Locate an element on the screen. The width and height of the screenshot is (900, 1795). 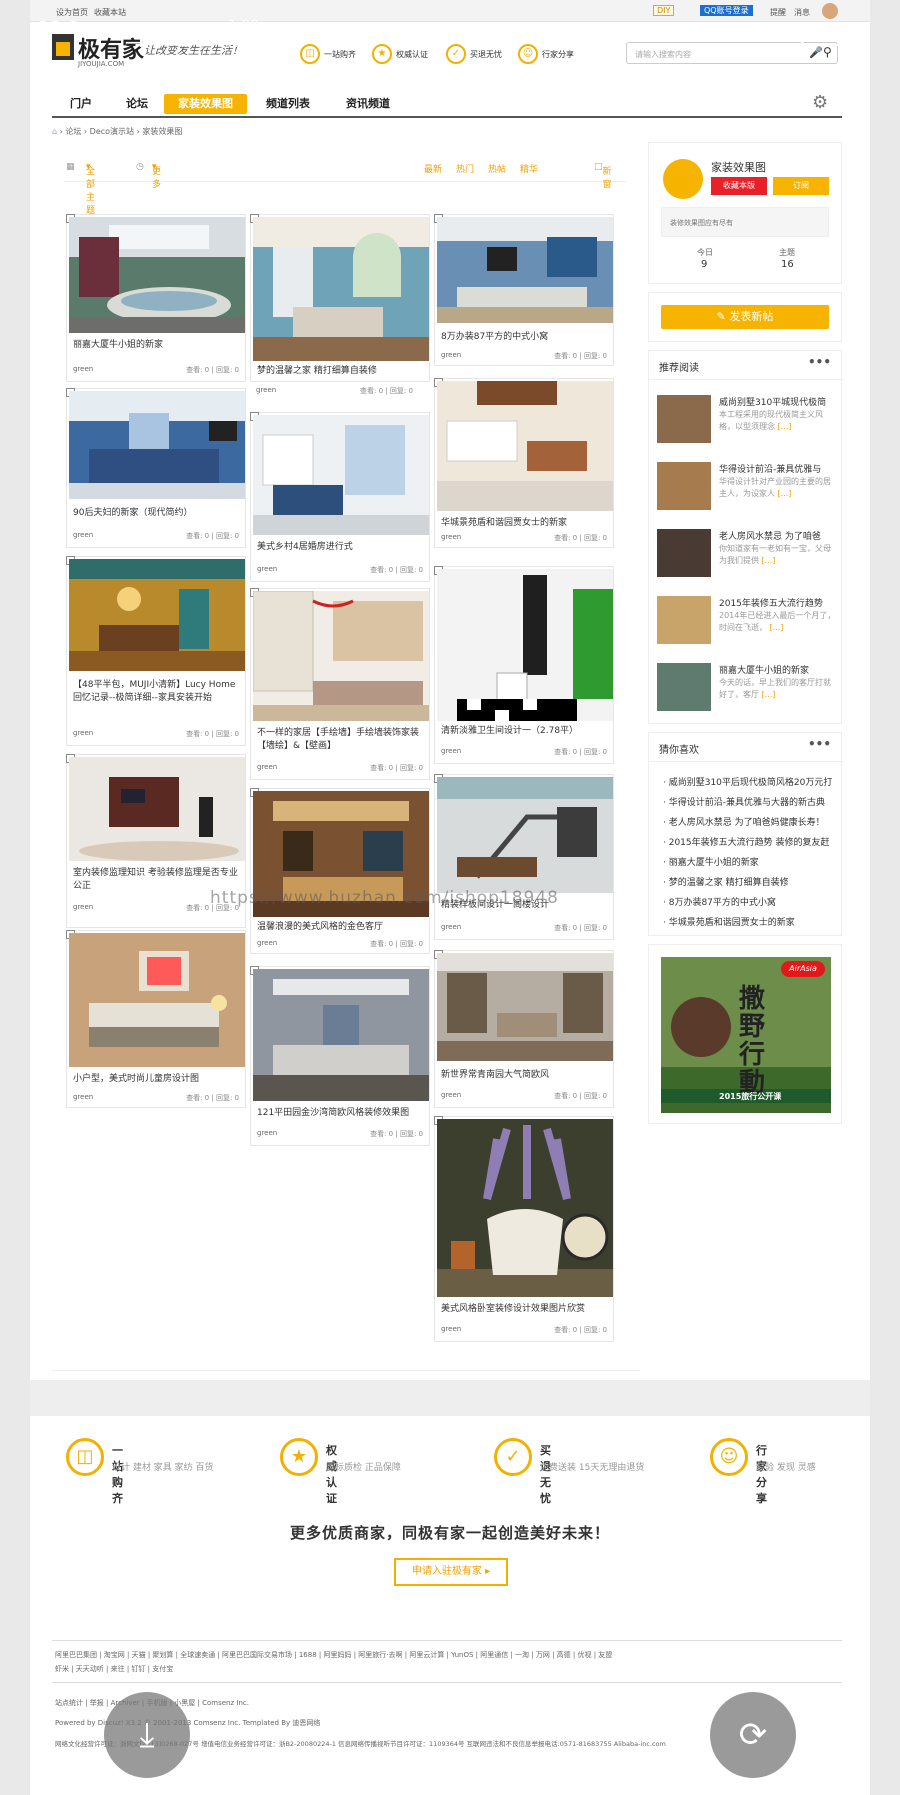
download-button: ⤓ is located at coordinates (147, 1735).